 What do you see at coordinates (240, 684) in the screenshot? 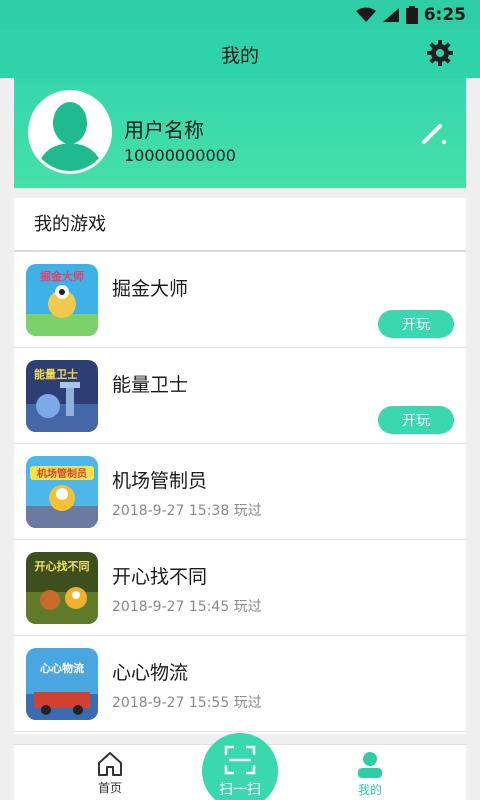
I see `game-row: 心心物流 心心物流 2018-9-27 15:55 玩过` at bounding box center [240, 684].